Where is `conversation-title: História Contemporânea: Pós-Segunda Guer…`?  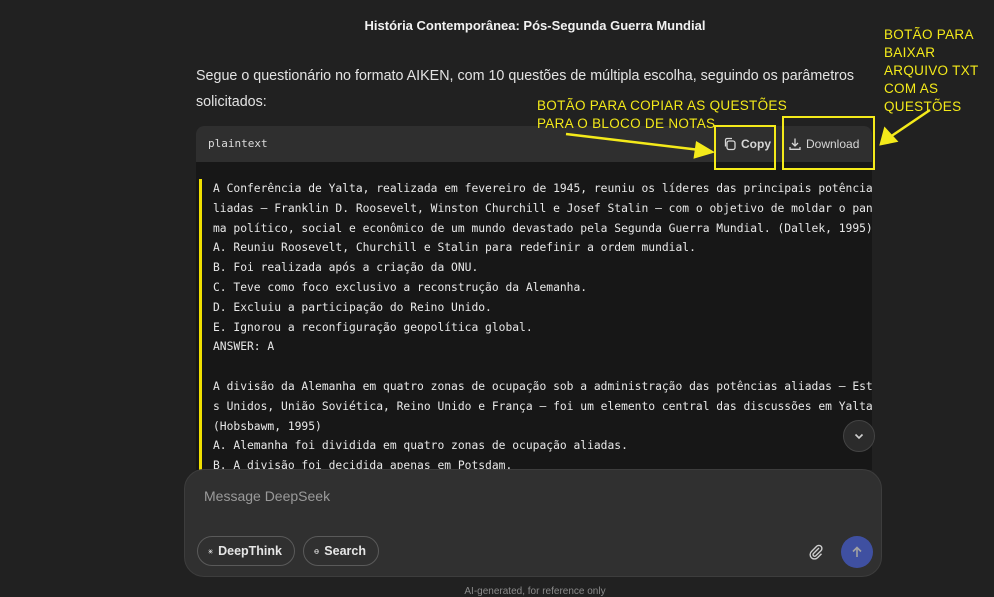 conversation-title: História Contemporânea: Pós-Segunda Guer… is located at coordinates (535, 25).